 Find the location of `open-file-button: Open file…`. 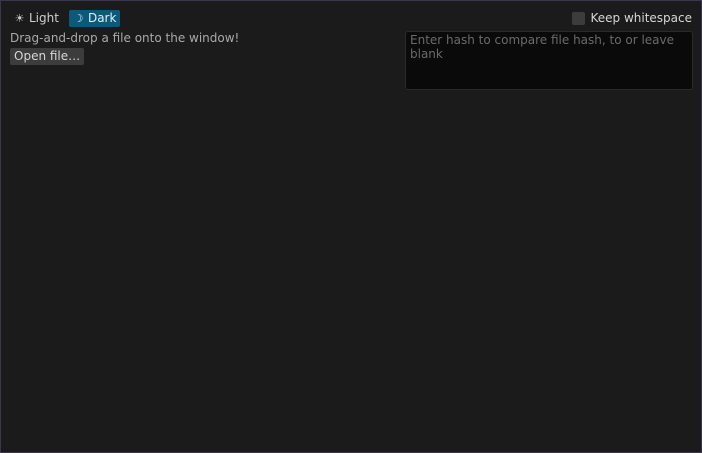

open-file-button: Open file… is located at coordinates (47, 56).